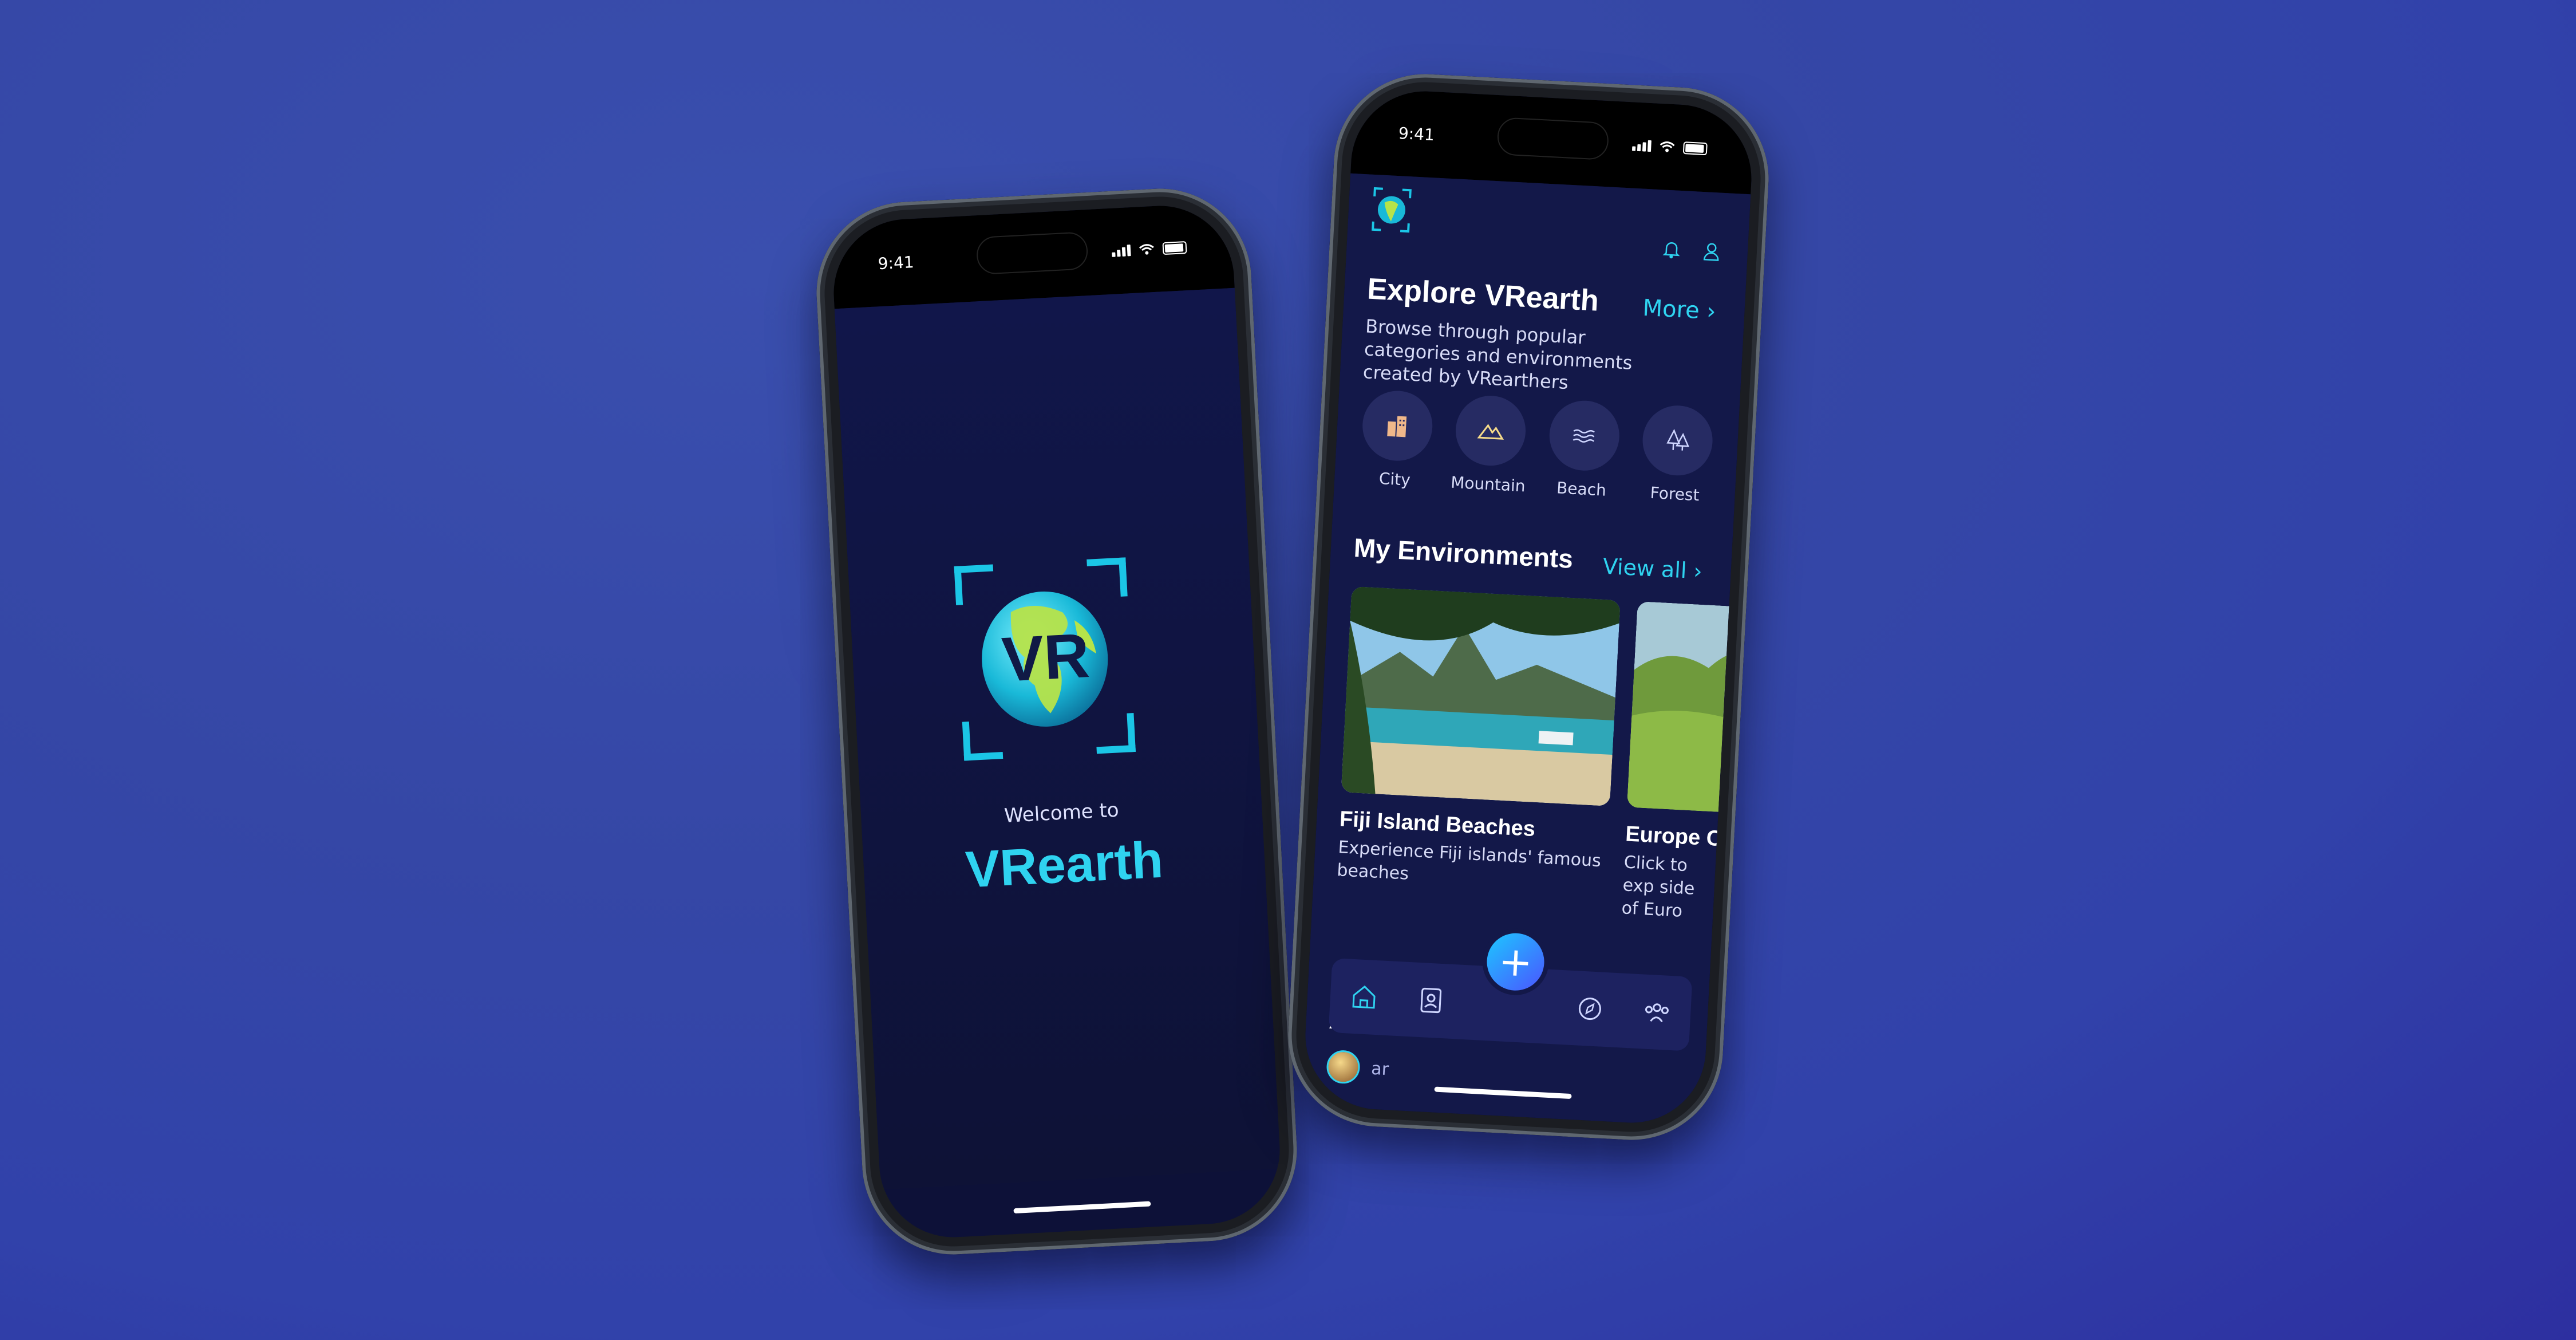  I want to click on splash-screen: 9:41 VR Welcome to VRearth, so click(1056, 722).